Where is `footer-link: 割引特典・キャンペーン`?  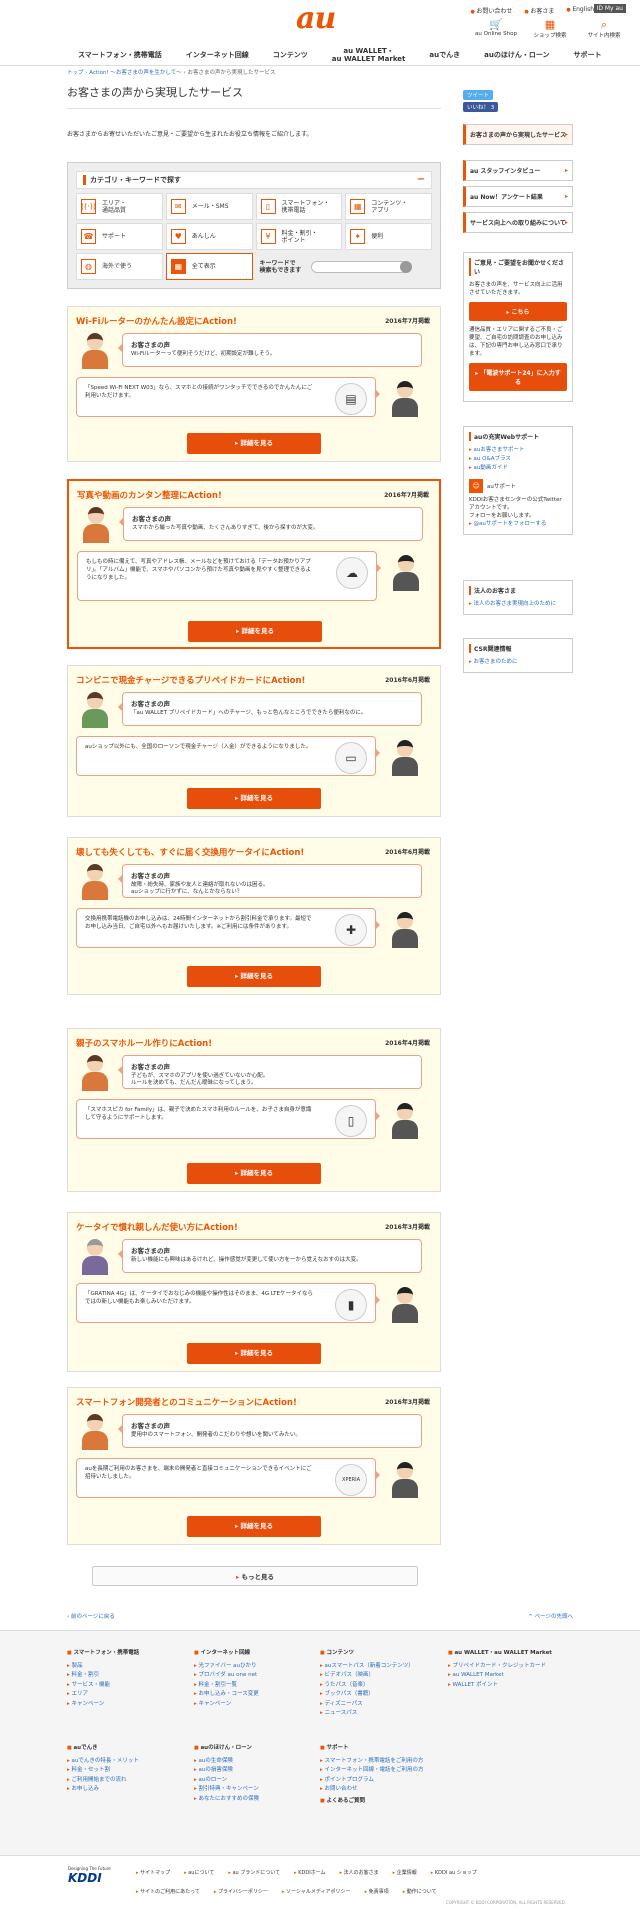 footer-link: 割引特典・キャンペーン is located at coordinates (254, 1790).